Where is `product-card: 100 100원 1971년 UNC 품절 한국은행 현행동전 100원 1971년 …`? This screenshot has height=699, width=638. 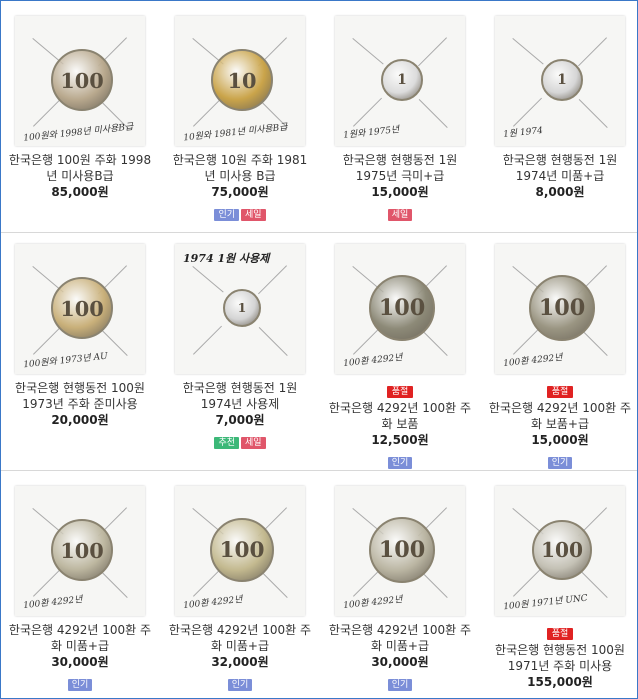
product-card: 100 100원 1971년 UNC 품절 한국은행 현행동전 100원 1971년 … is located at coordinates (559, 588).